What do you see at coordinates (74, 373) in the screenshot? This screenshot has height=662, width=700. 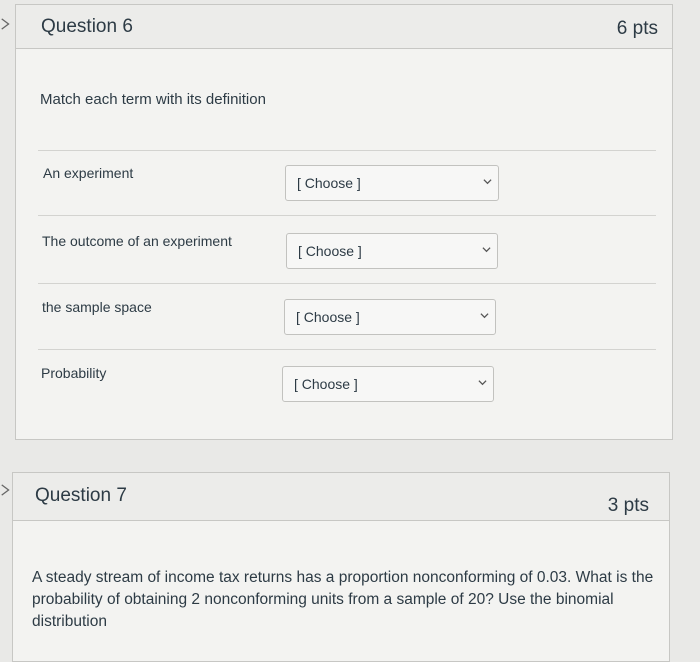 I see `term-probability: Probability` at bounding box center [74, 373].